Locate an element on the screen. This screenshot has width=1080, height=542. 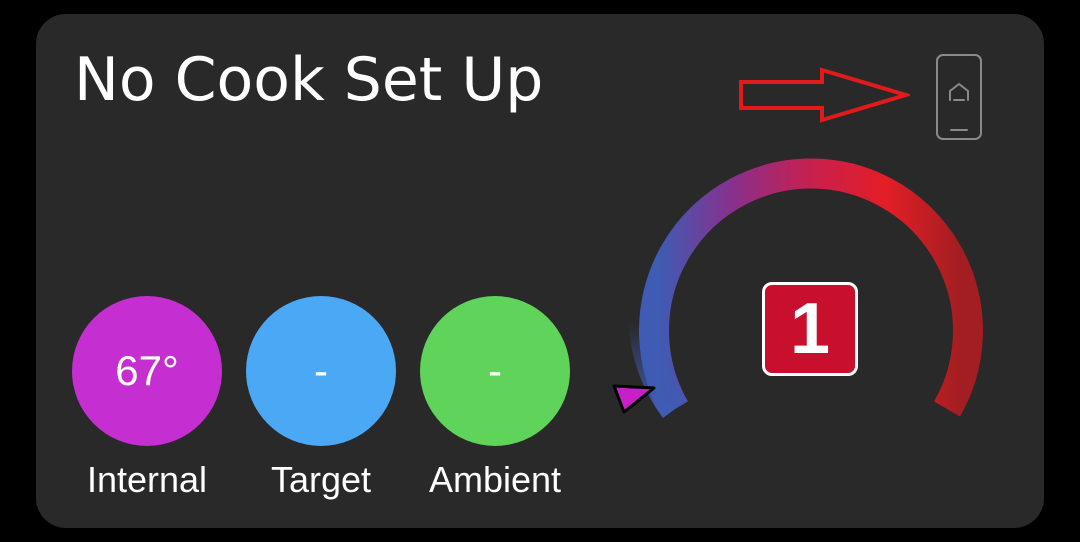
internal-temp-circle: 67° is located at coordinates (147, 371).